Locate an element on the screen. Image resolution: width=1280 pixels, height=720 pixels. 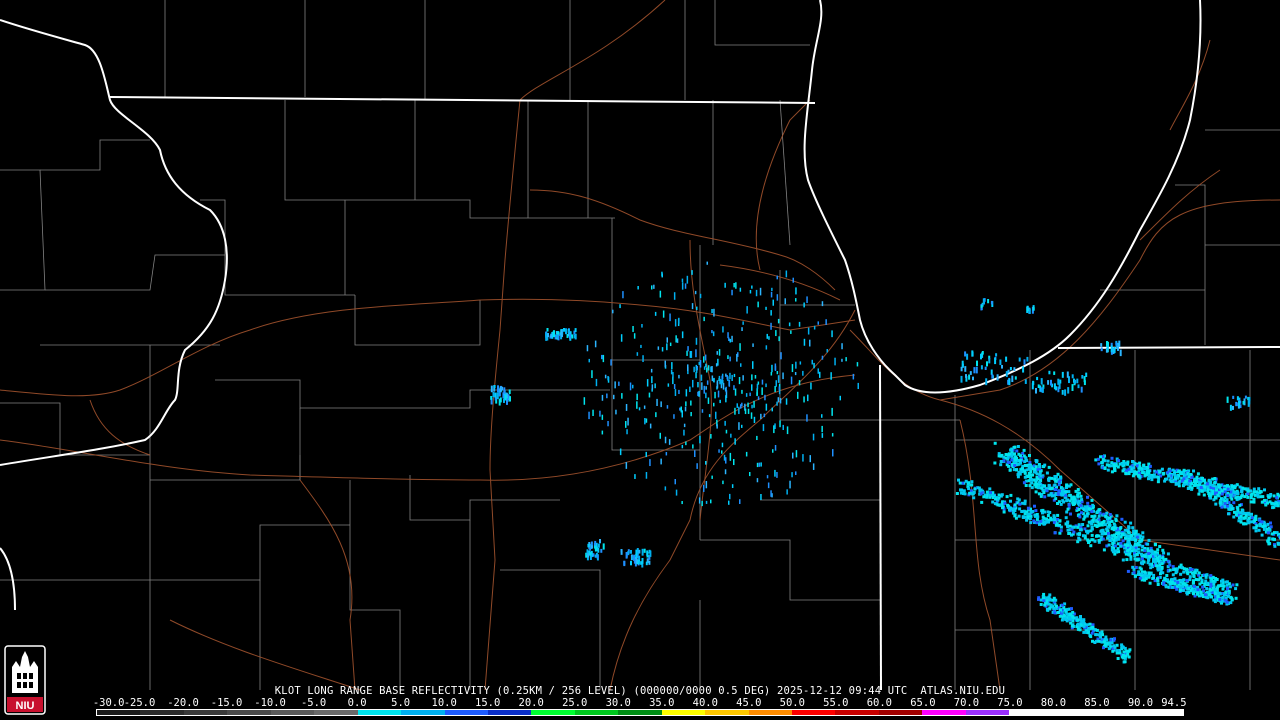
colorbar-label: 80.0 is located at coordinates (1053, 703).